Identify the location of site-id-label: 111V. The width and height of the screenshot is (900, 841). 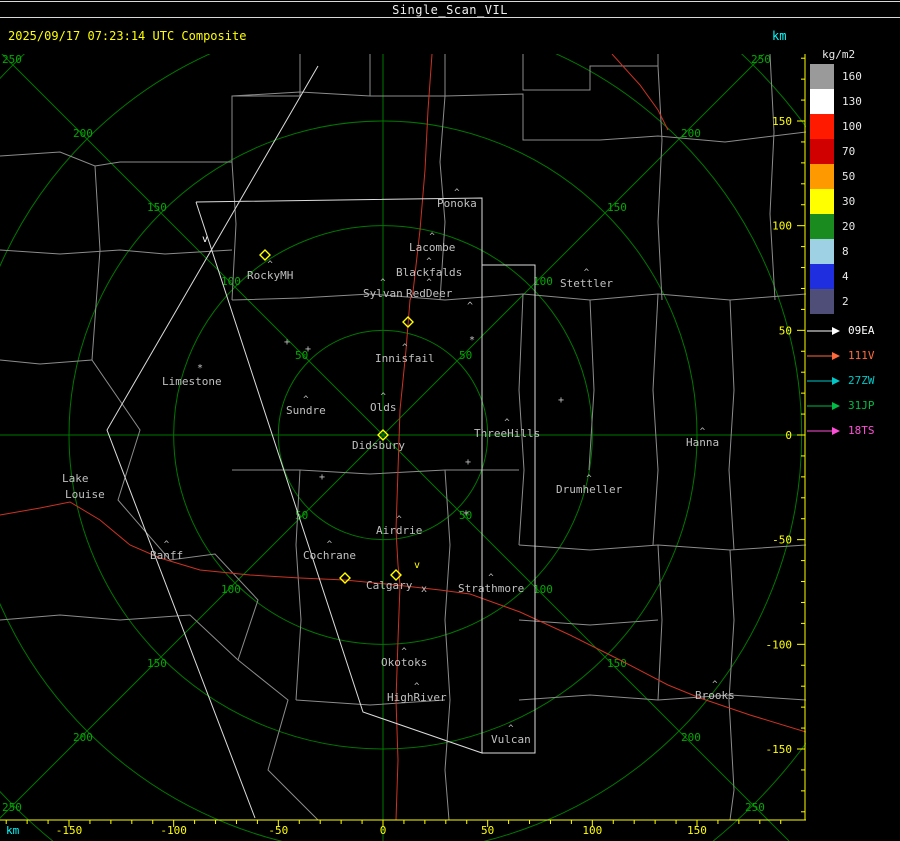
(861, 355).